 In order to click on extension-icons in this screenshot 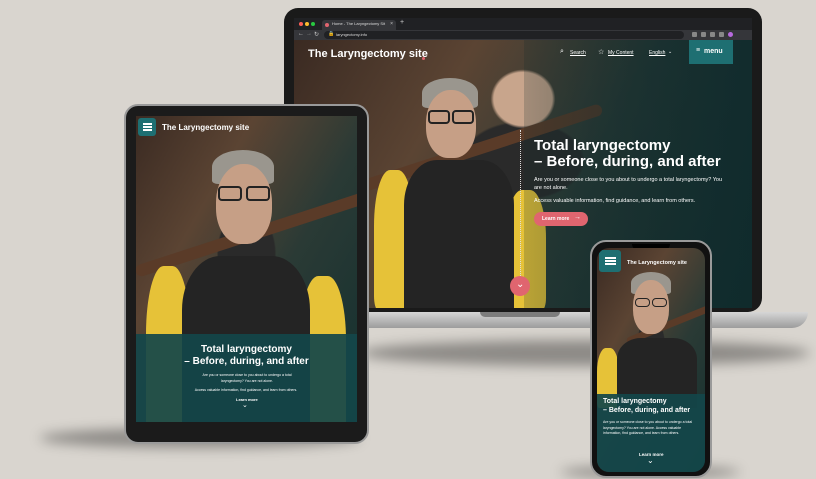, I will do `click(717, 35)`.